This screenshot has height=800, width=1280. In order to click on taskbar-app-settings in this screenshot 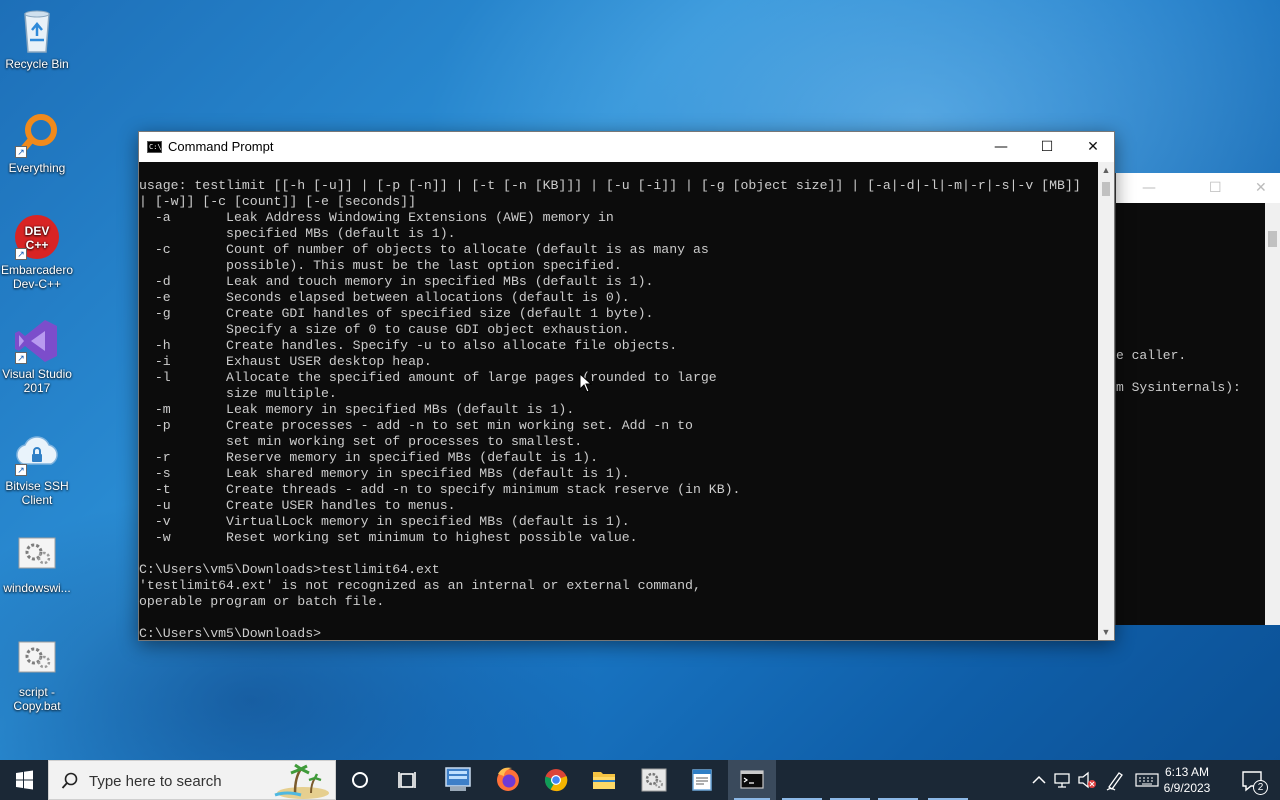, I will do `click(654, 780)`.